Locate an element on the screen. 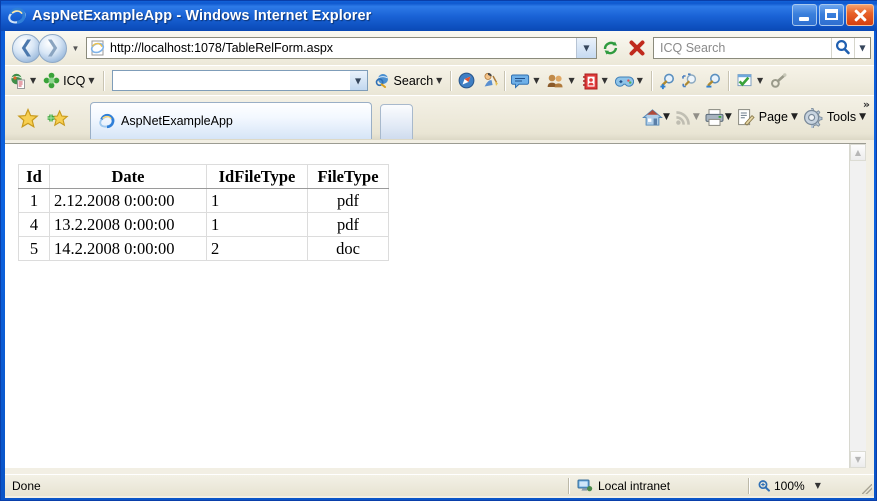 The width and height of the screenshot is (877, 501). zoom-select-icon is located at coordinates (690, 81).